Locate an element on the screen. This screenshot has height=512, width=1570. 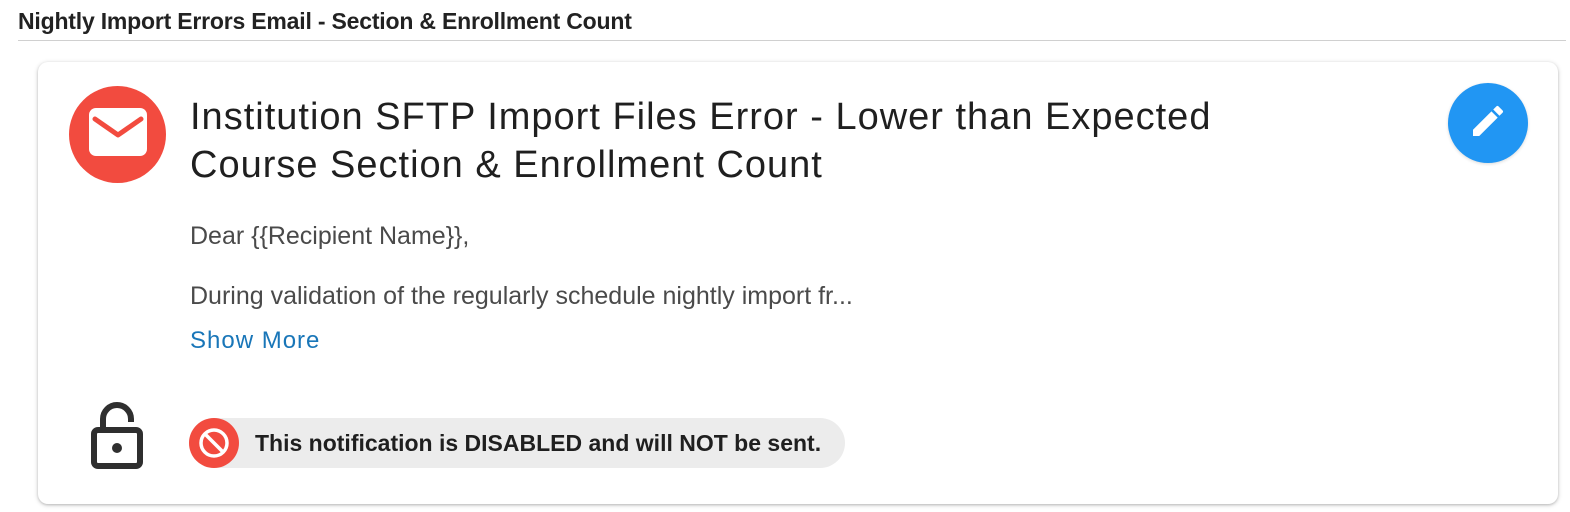
block-icon is located at coordinates (214, 443).